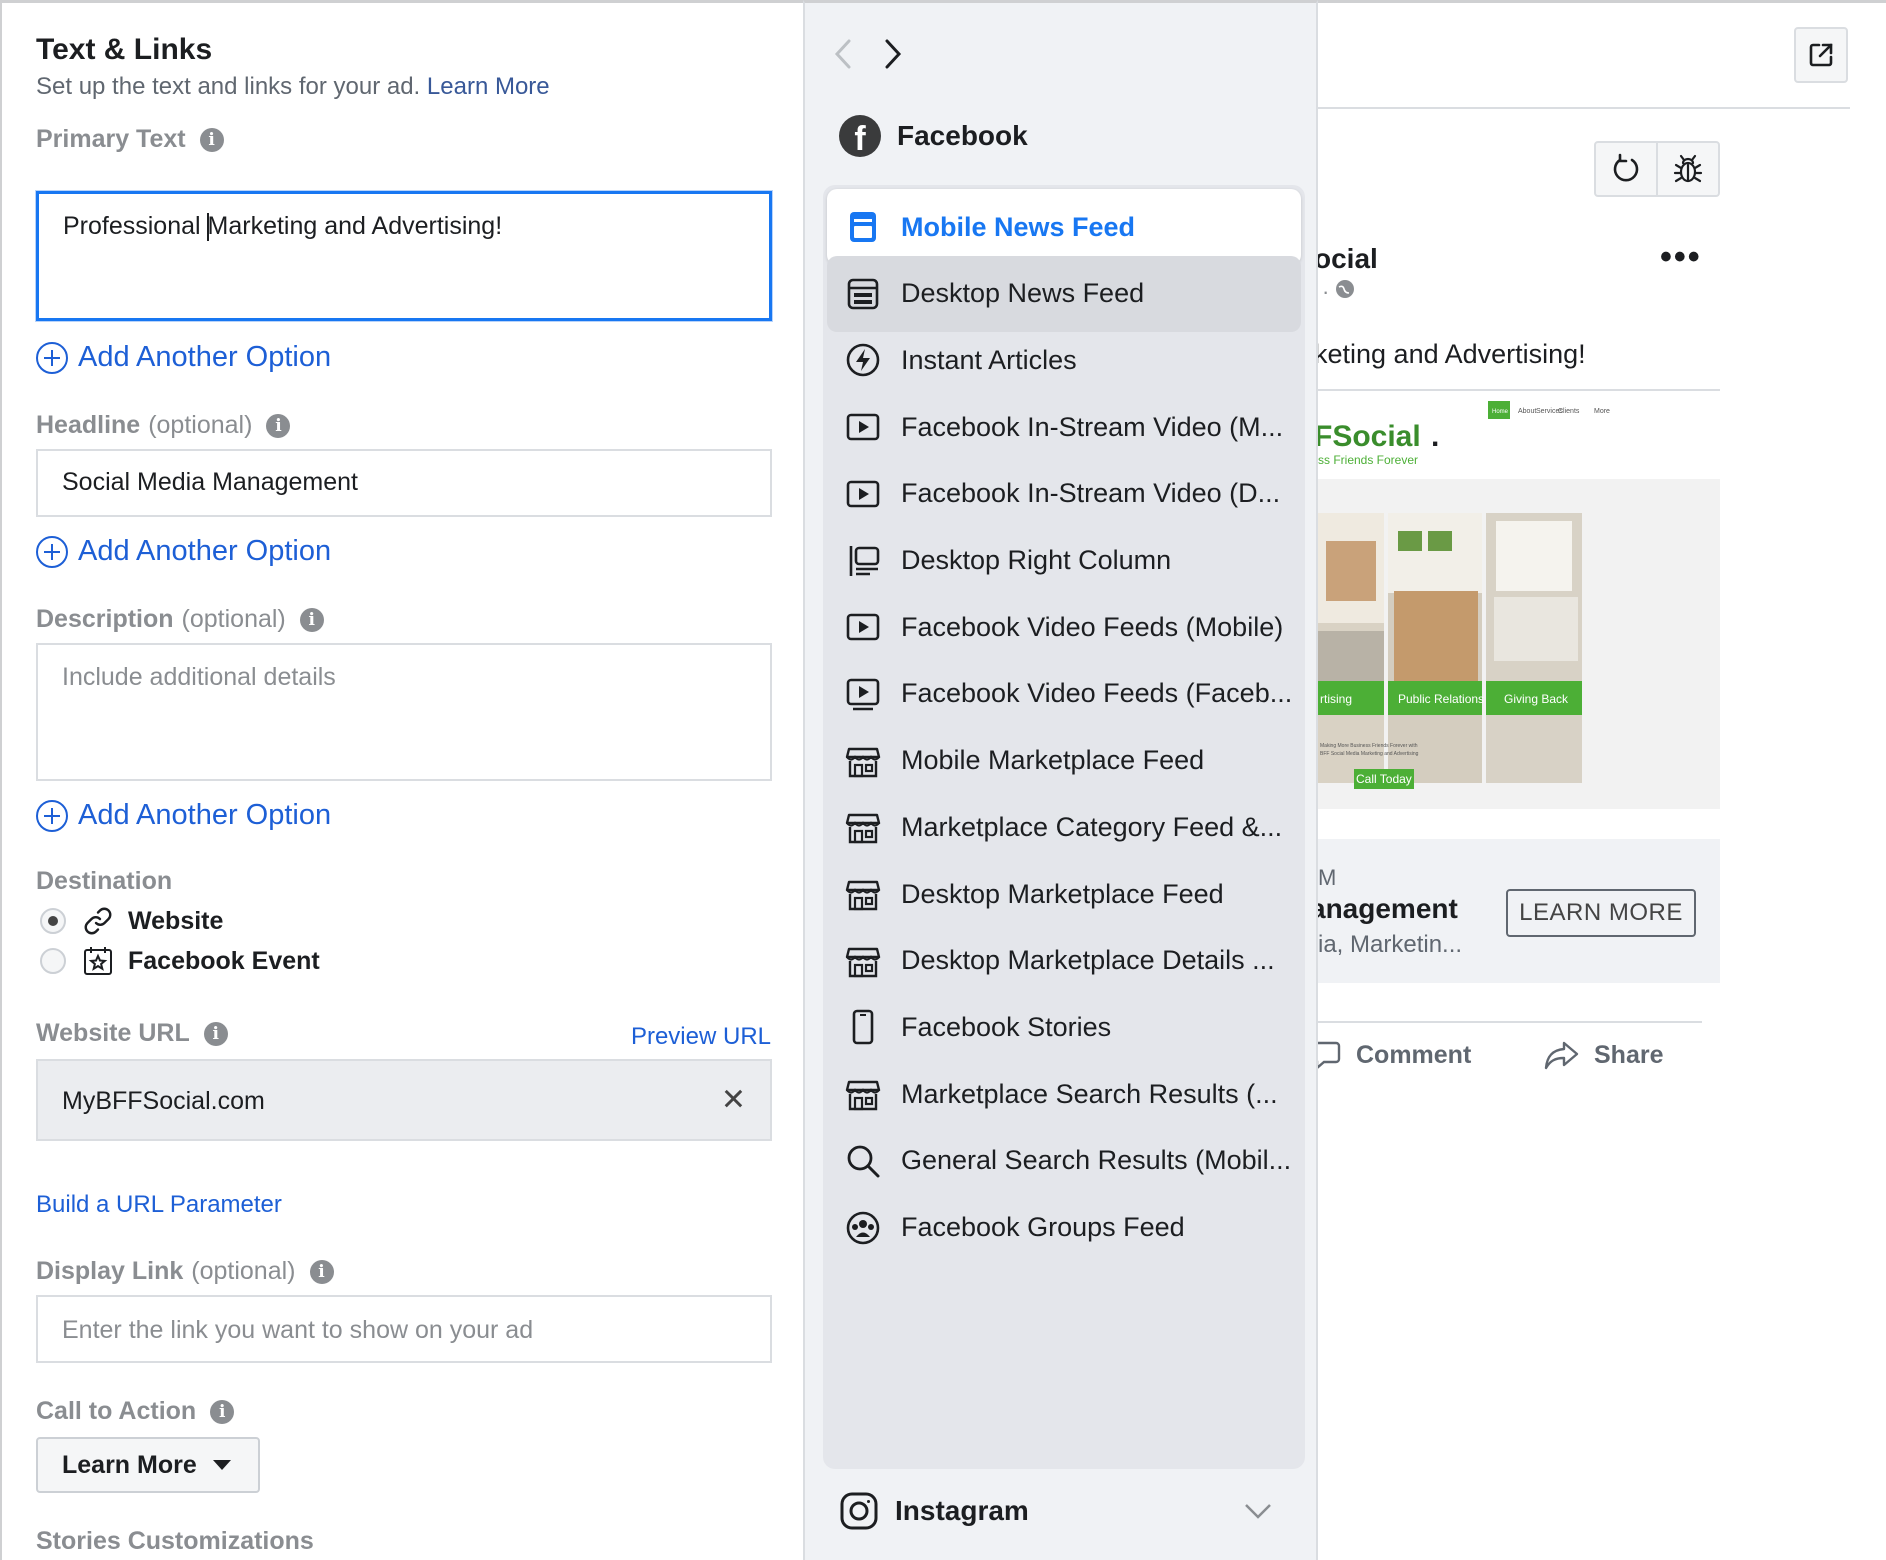  I want to click on radio-unselected, so click(53, 961).